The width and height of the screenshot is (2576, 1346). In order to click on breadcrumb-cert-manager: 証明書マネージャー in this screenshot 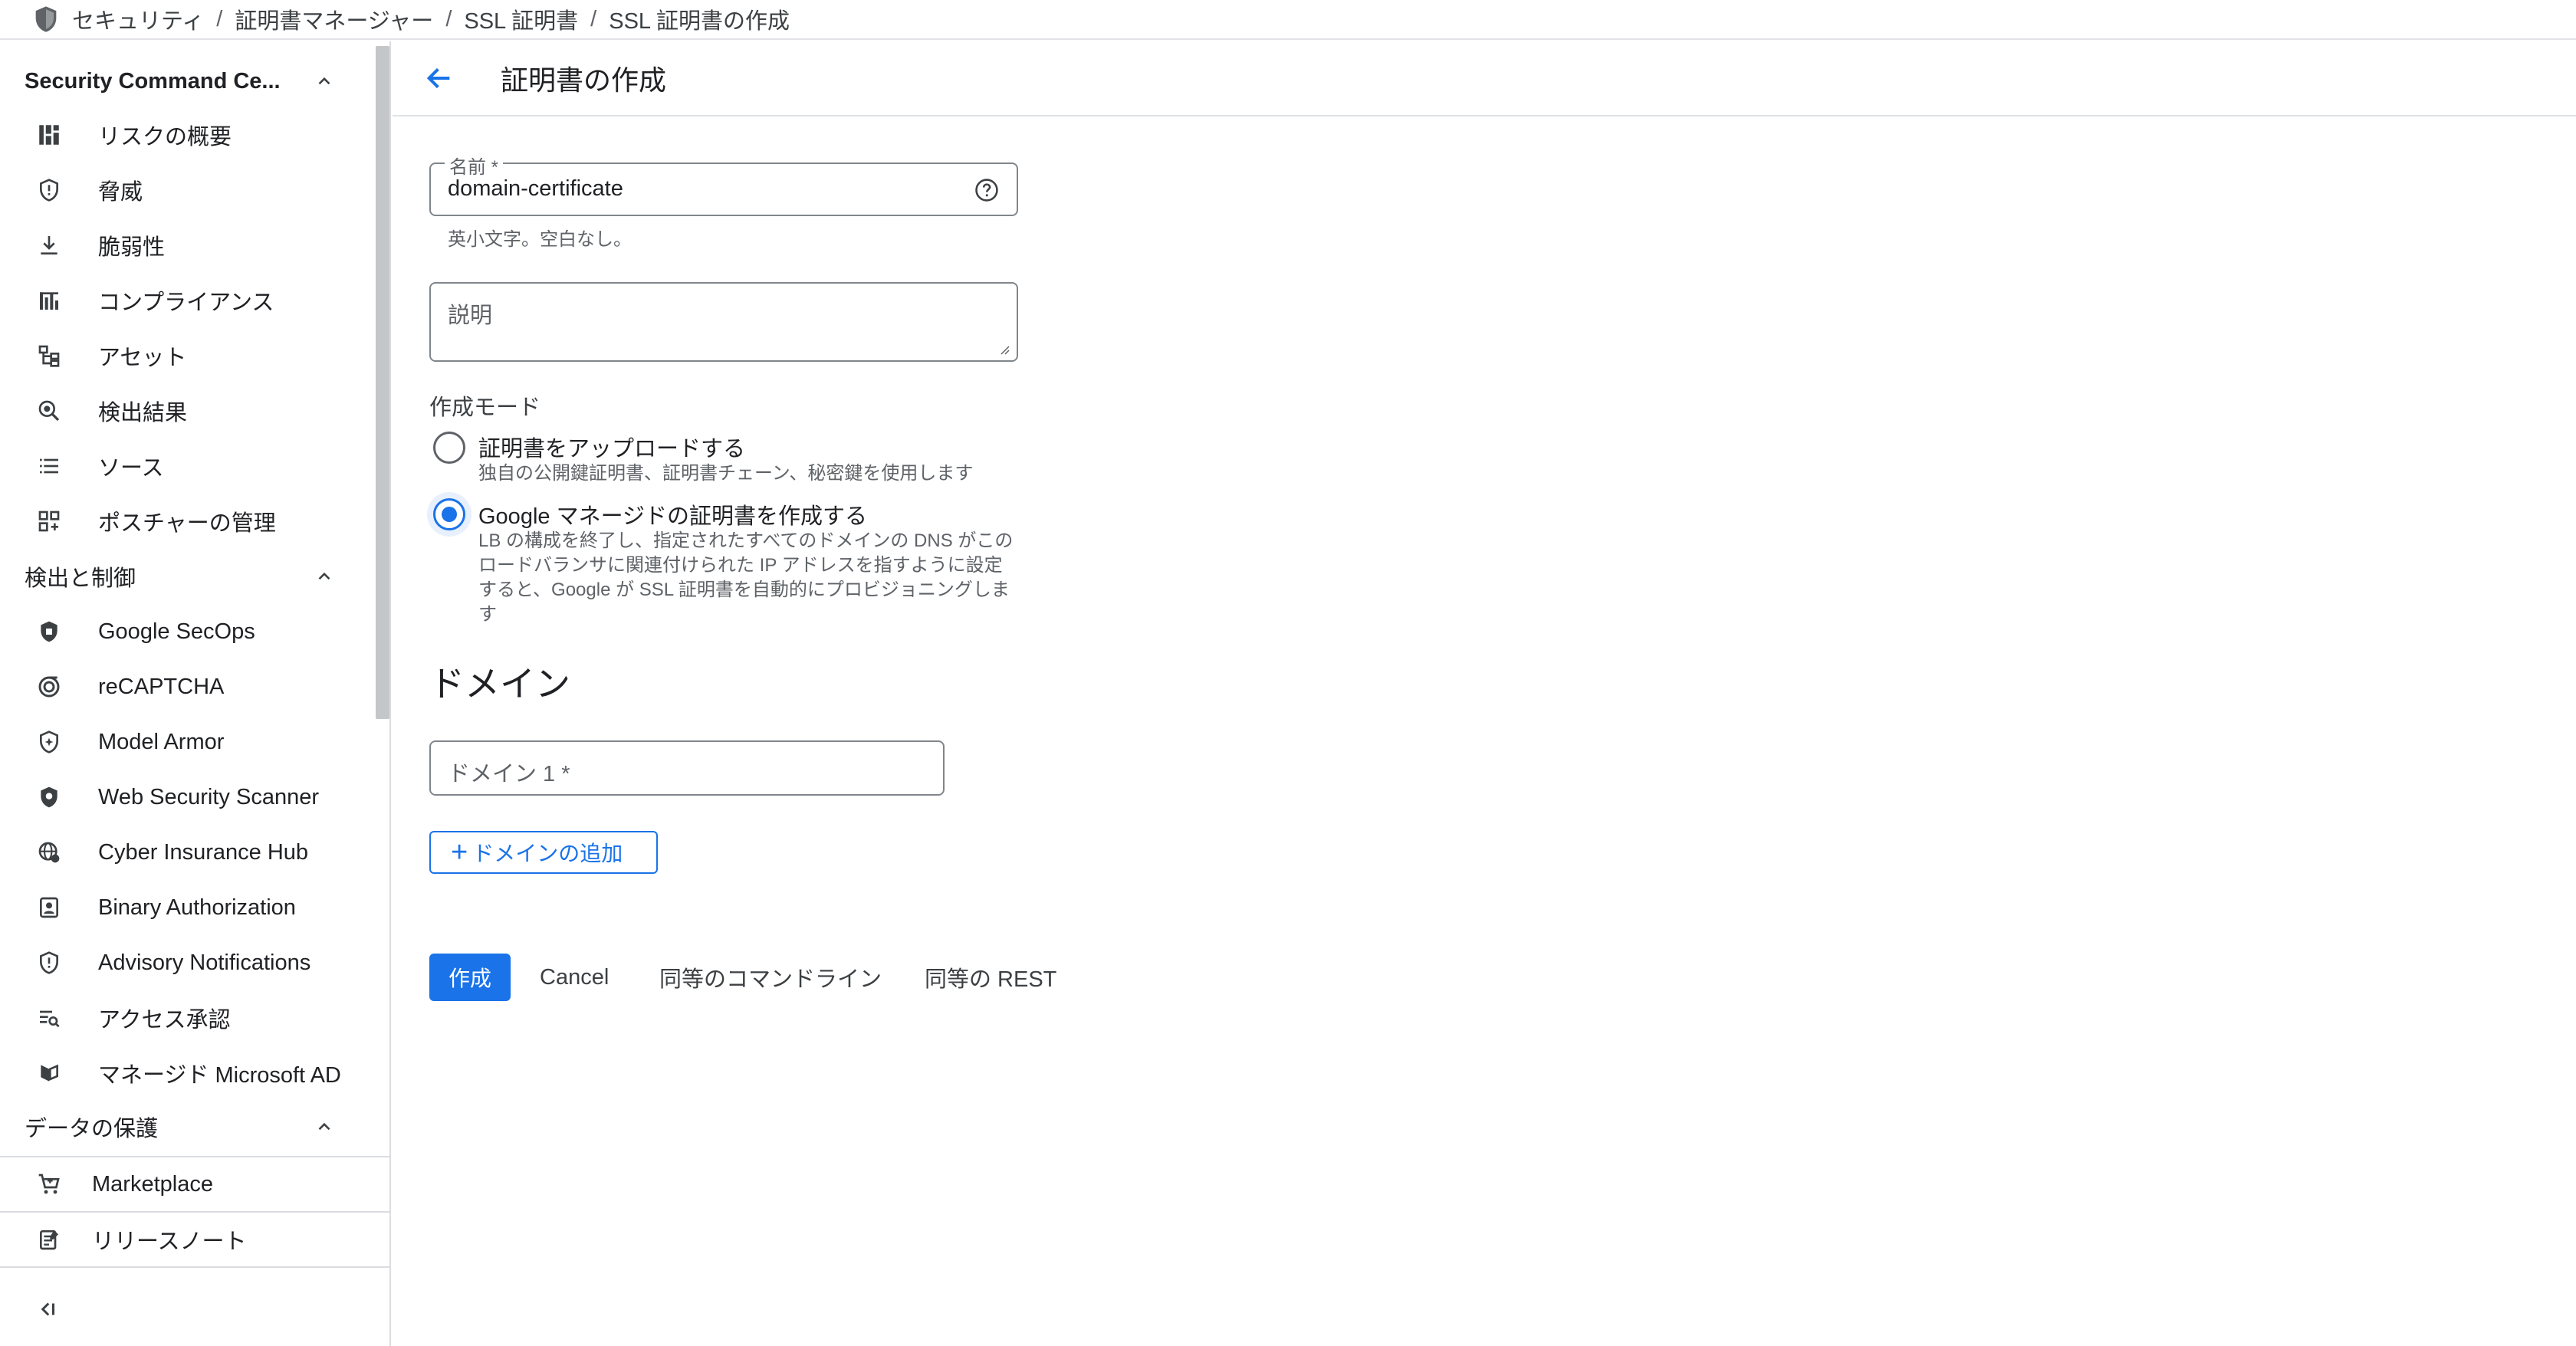, I will do `click(334, 19)`.